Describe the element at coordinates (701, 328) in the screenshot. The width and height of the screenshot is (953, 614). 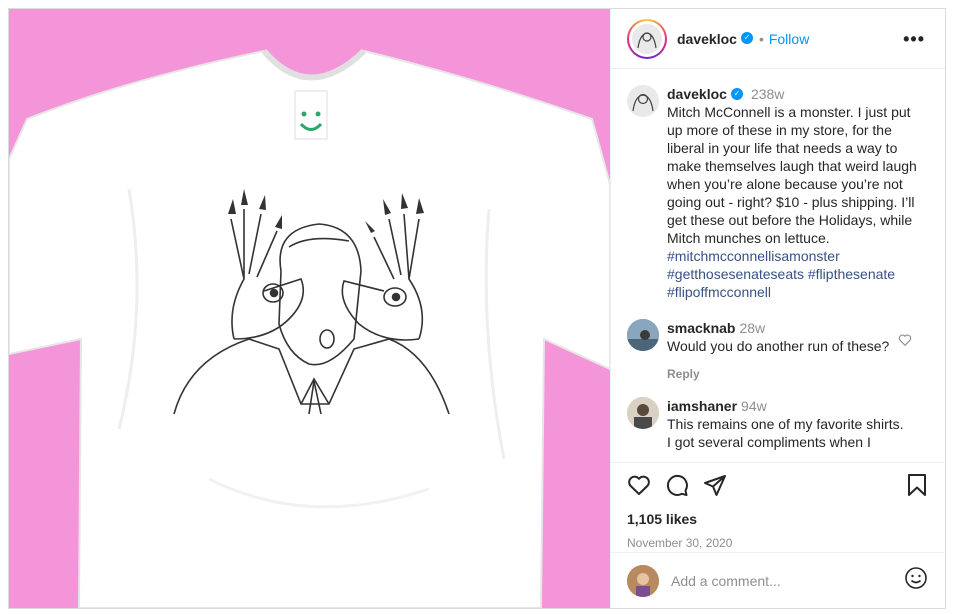
I see `comment-username: smacknab` at that location.